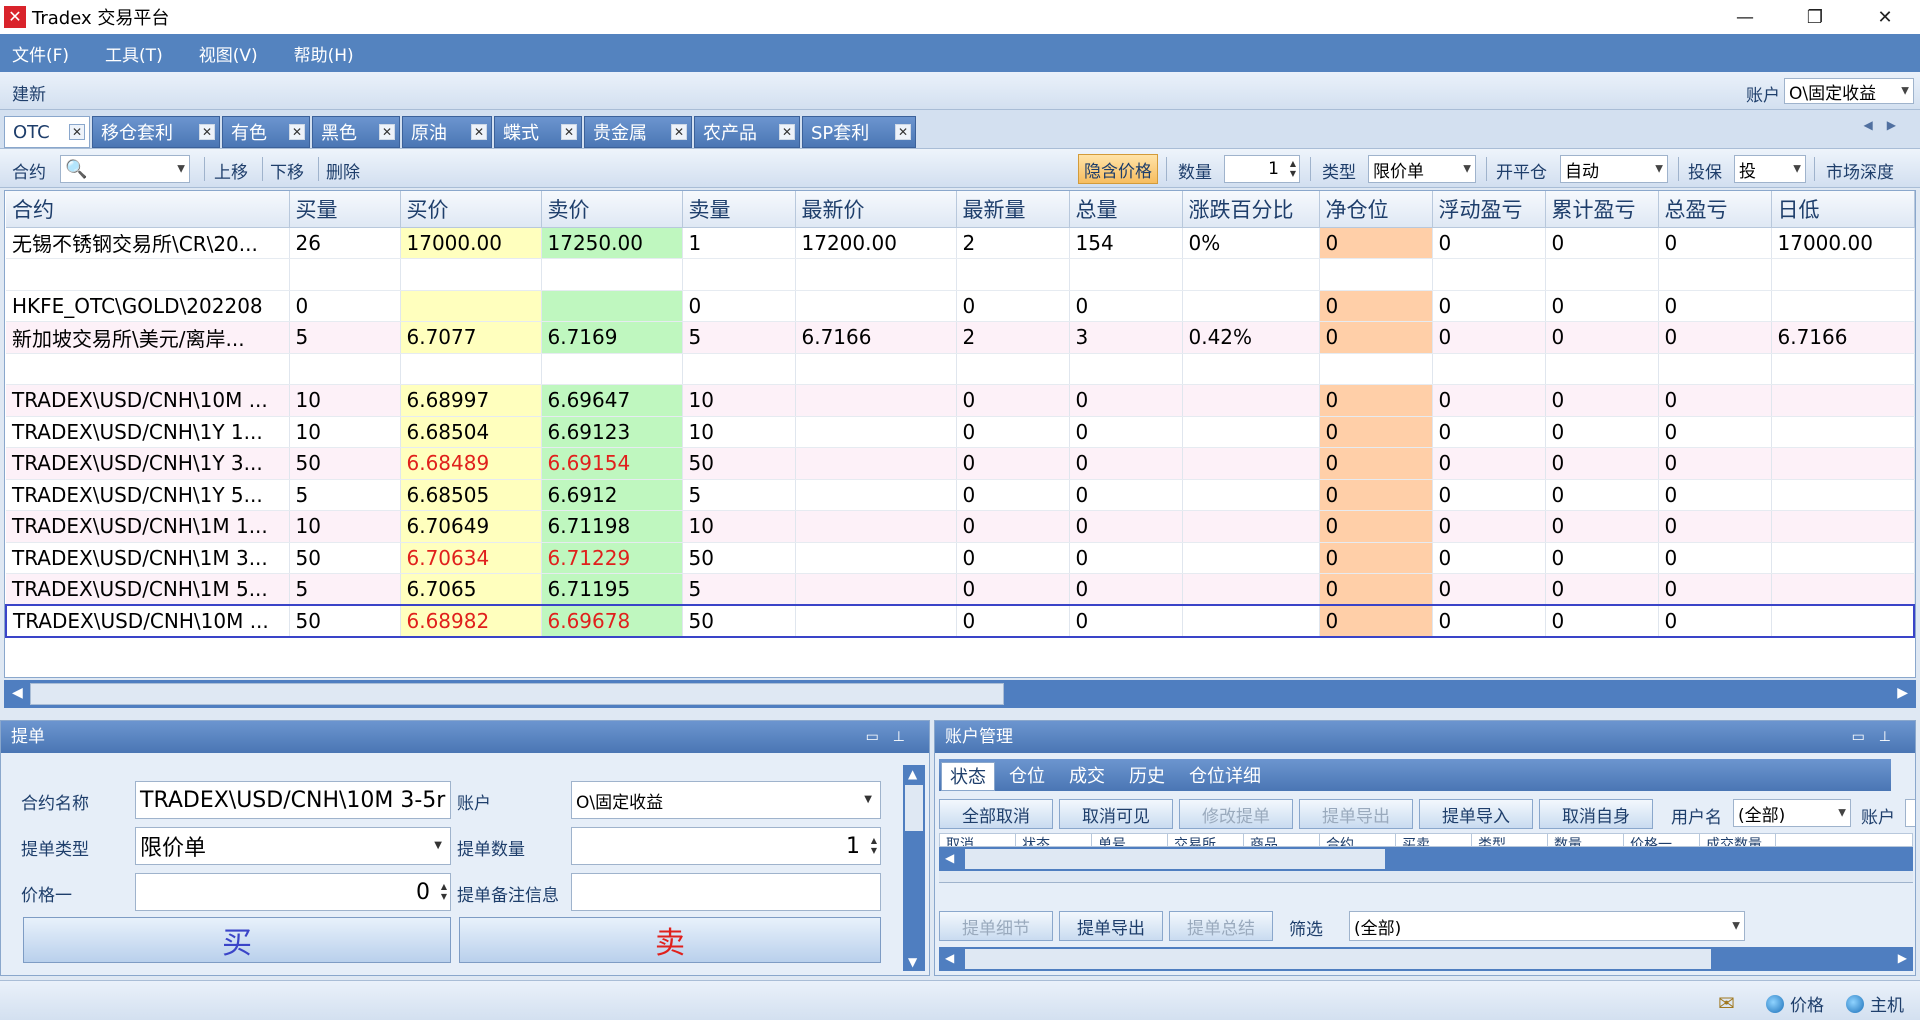 The width and height of the screenshot is (1920, 1020). Describe the element at coordinates (1221, 926) in the screenshot. I see `order-summary-button: 提单总结` at that location.